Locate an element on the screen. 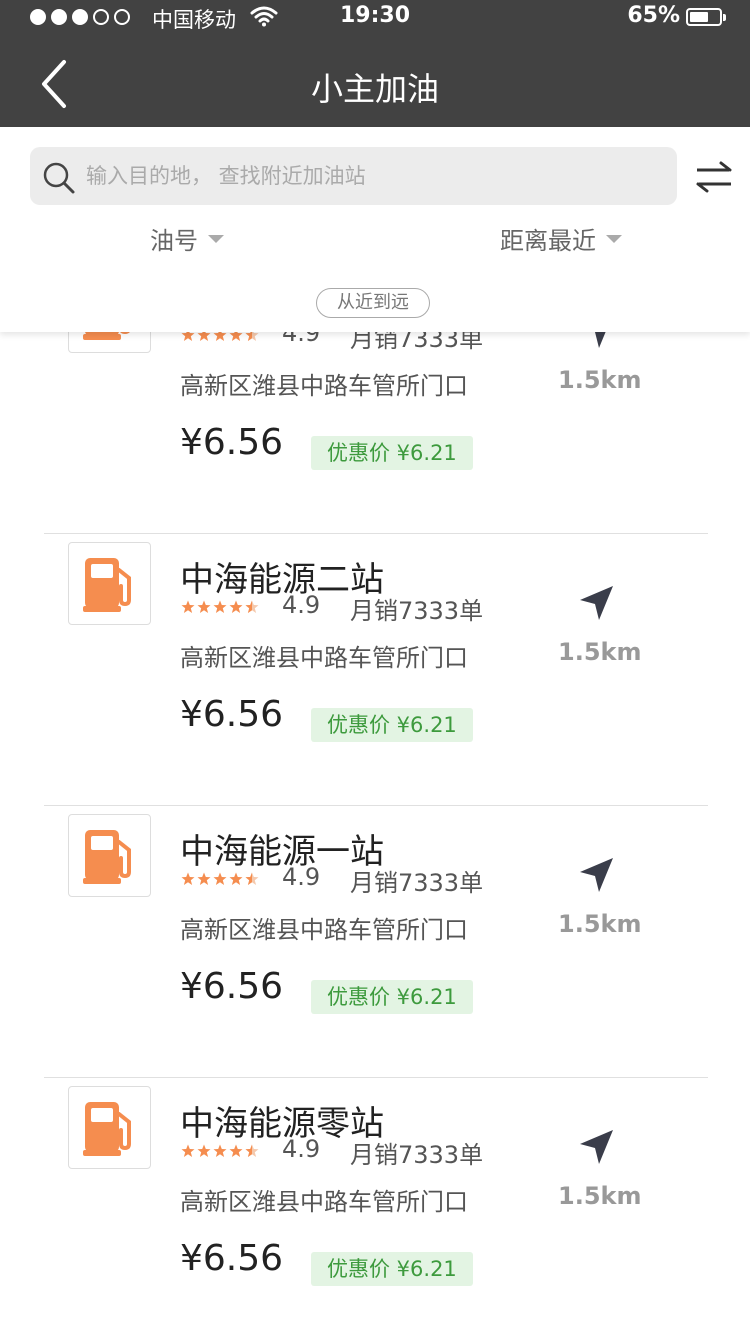  search-icon is located at coordinates (59, 180).